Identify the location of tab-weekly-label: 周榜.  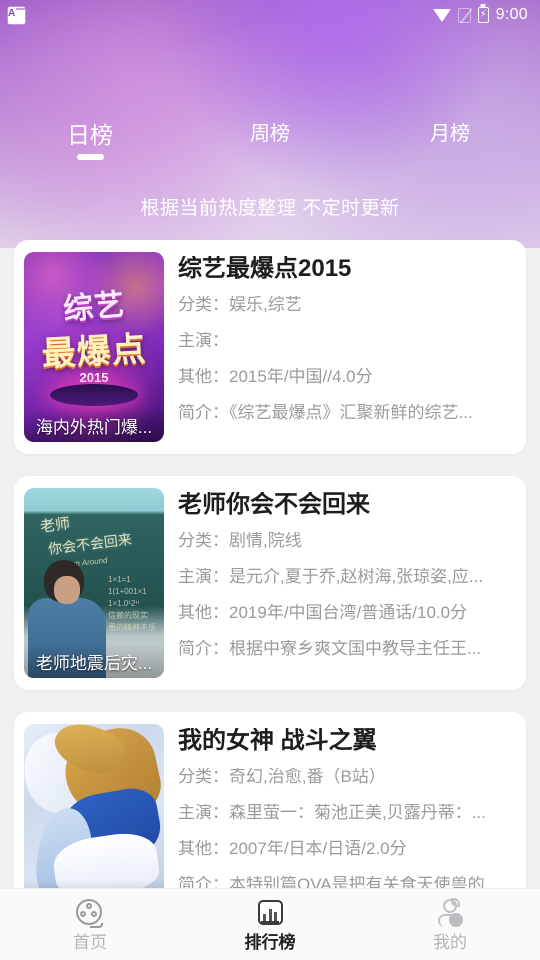
(270, 134).